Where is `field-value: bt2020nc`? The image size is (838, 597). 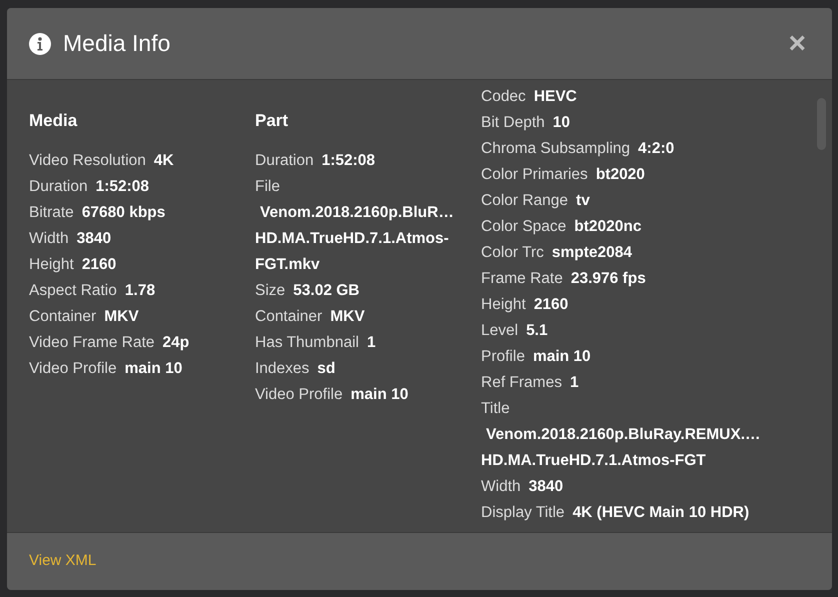 field-value: bt2020nc is located at coordinates (608, 226).